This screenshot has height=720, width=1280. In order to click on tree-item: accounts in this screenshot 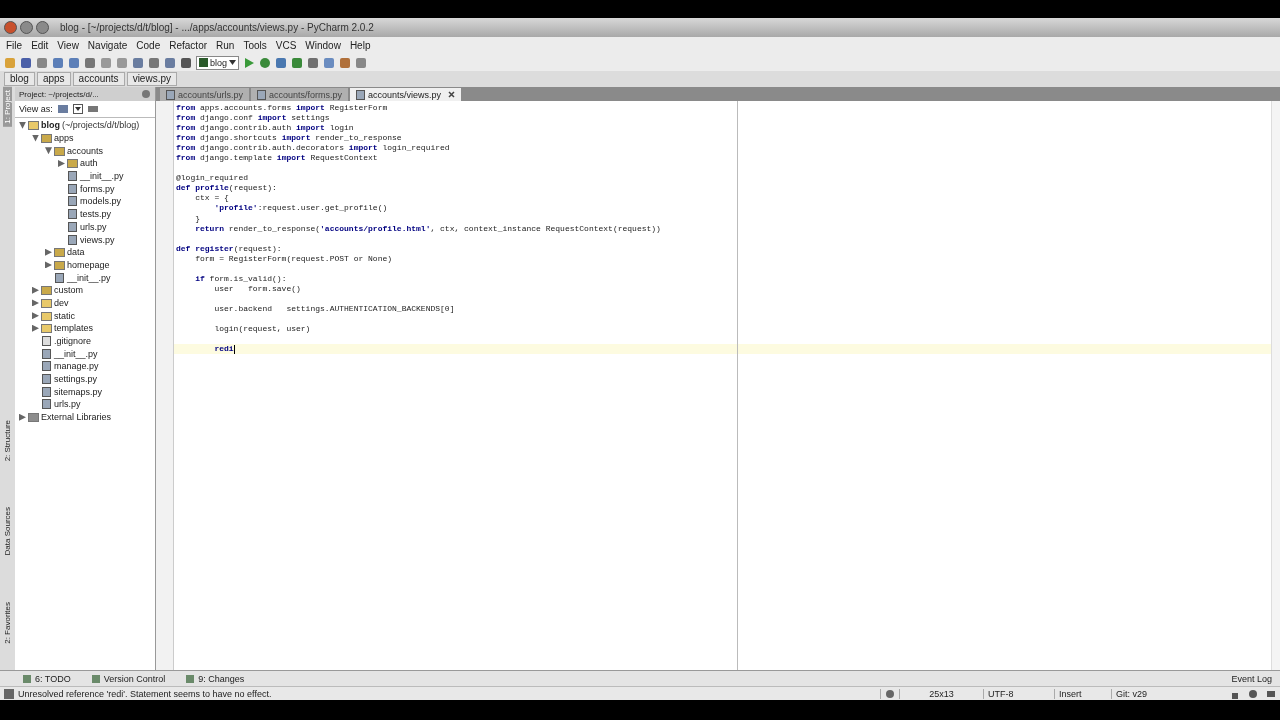, I will do `click(85, 150)`.